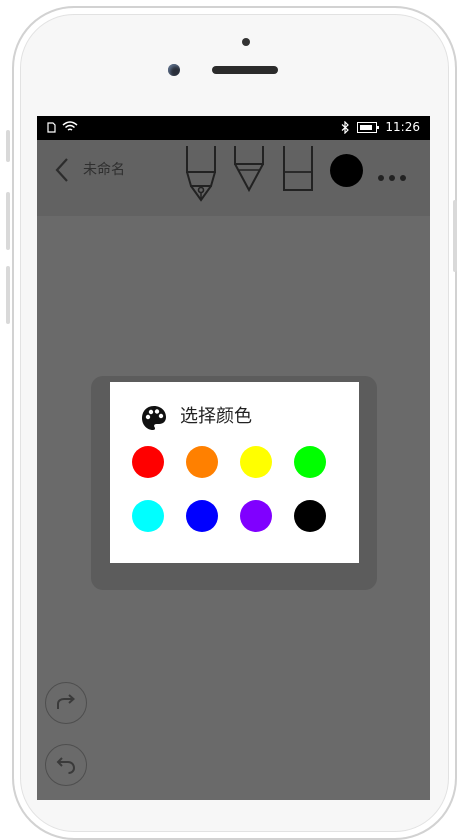 This screenshot has width=463, height=840. Describe the element at coordinates (246, 42) in the screenshot. I see `proximity-sensor` at that location.